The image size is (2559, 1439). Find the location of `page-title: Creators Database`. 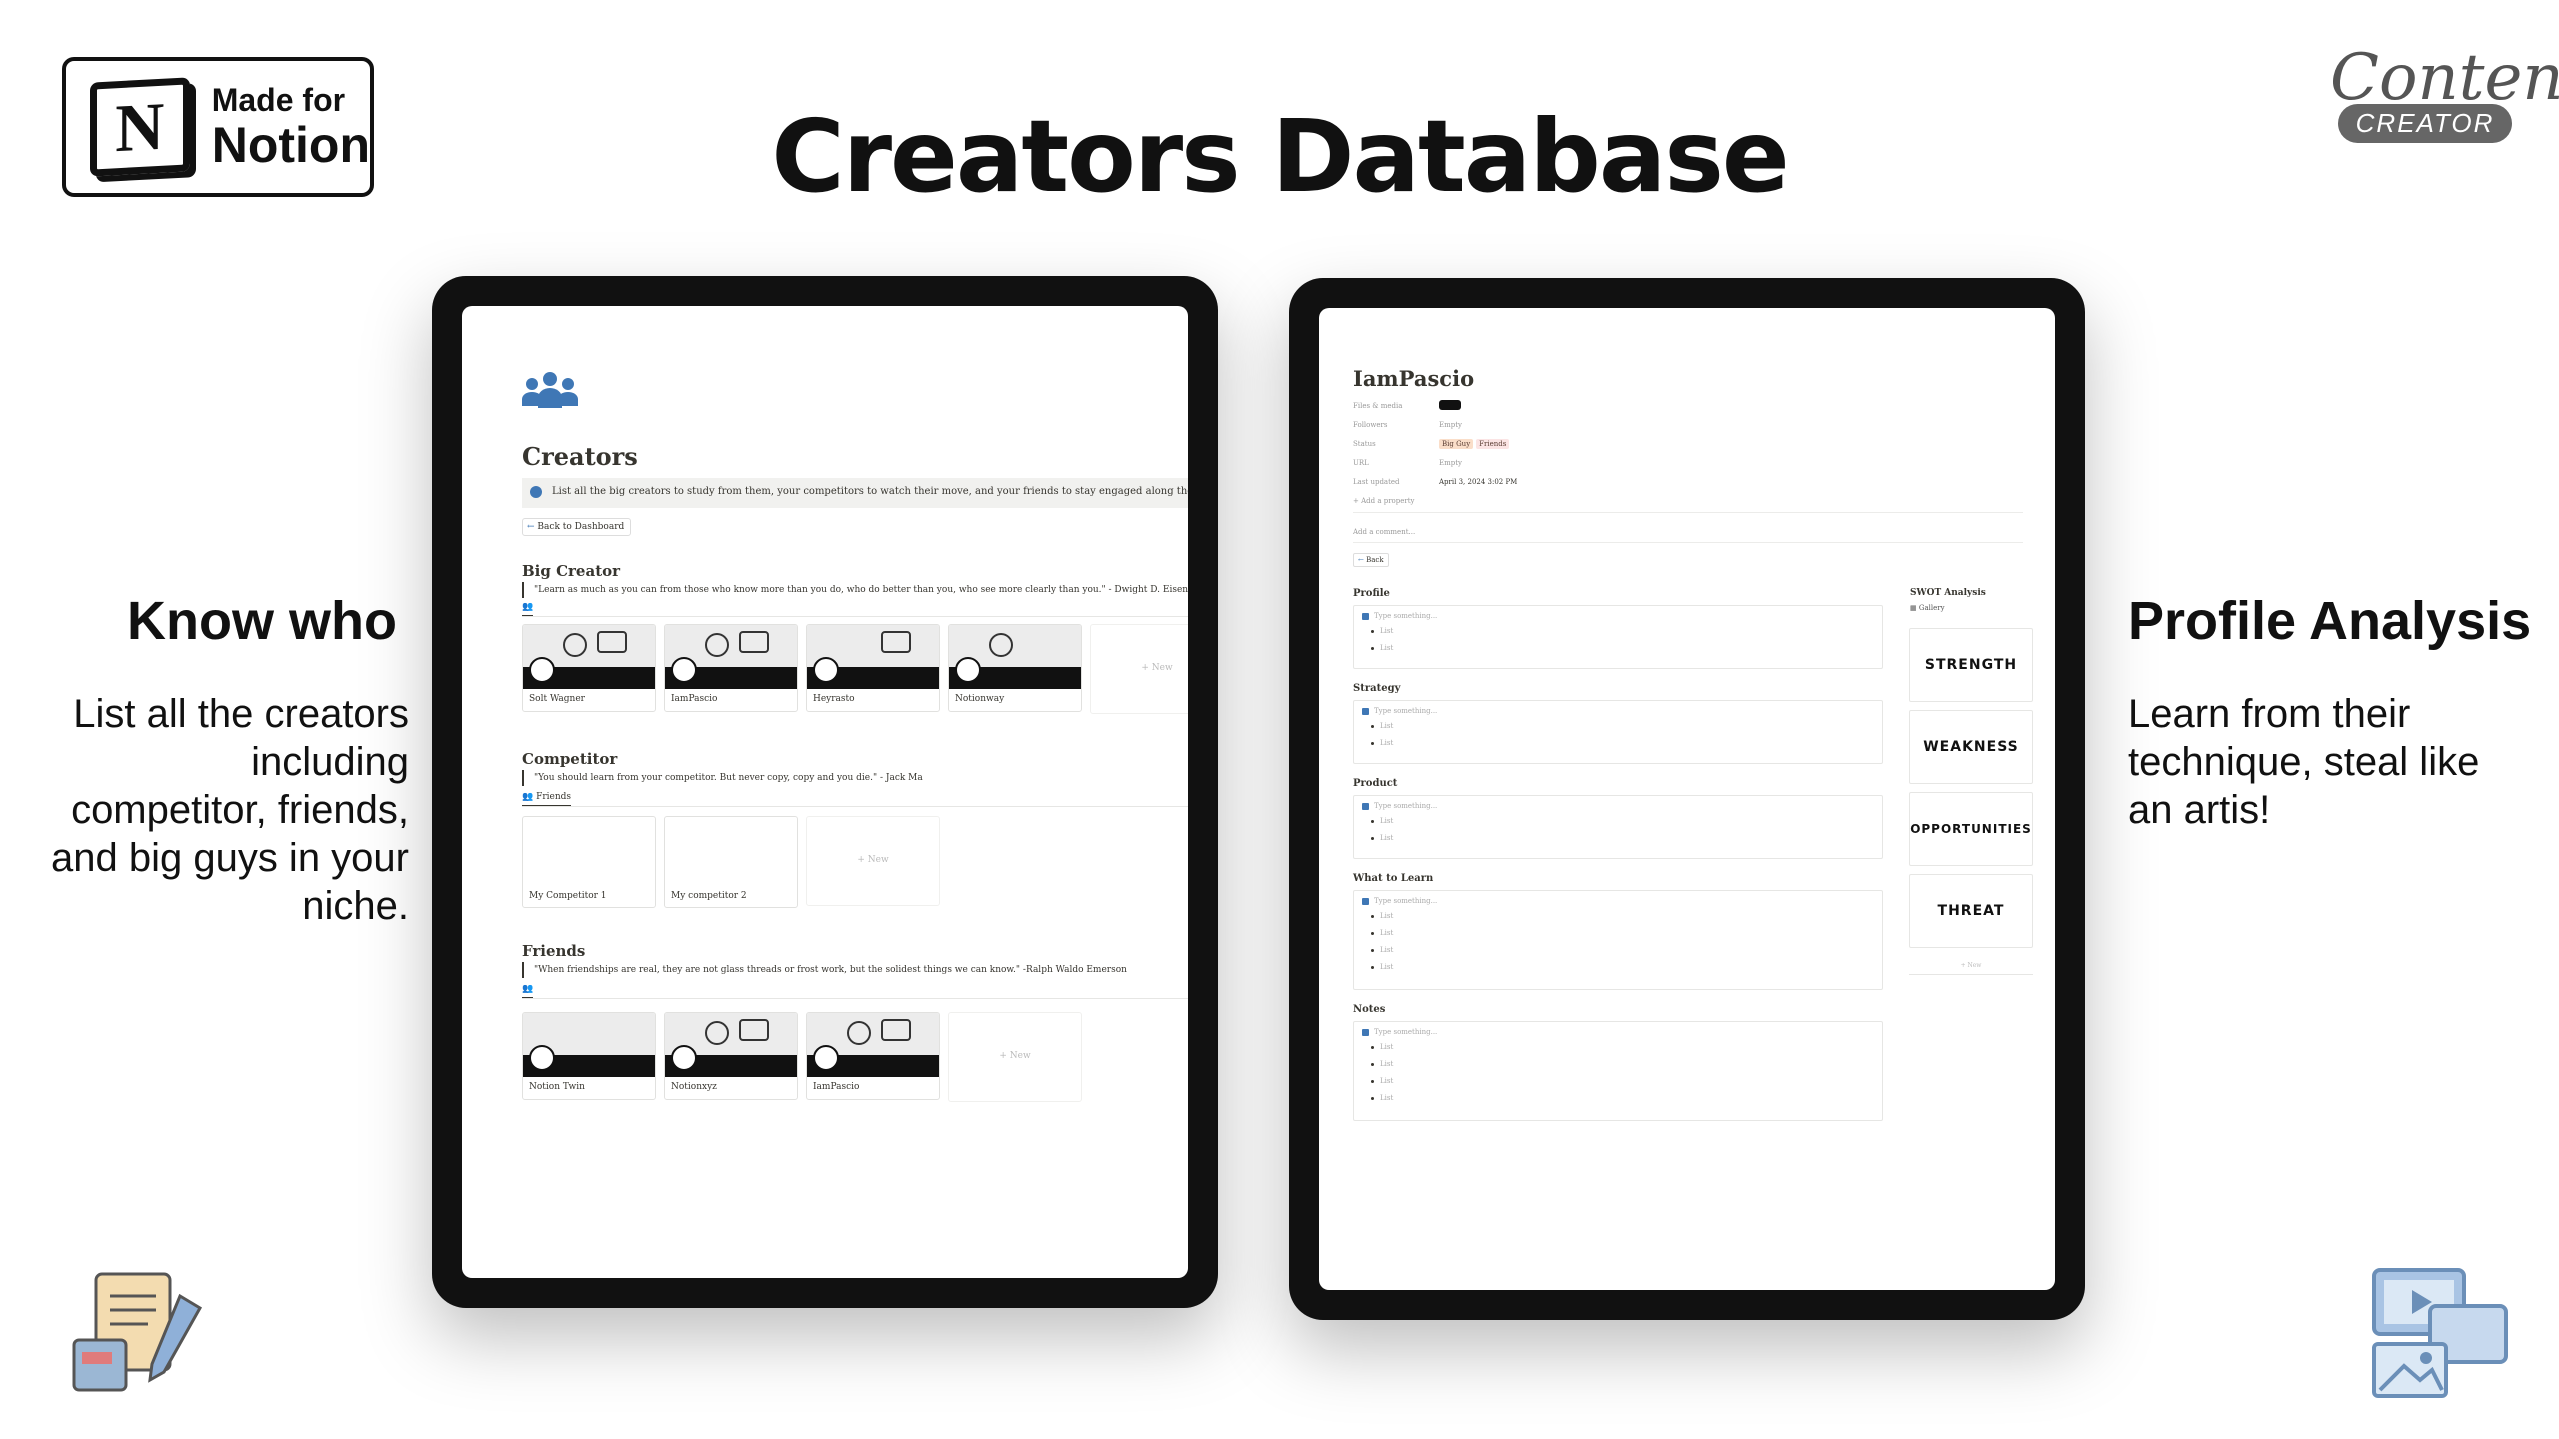

page-title: Creators Database is located at coordinates (1280, 156).